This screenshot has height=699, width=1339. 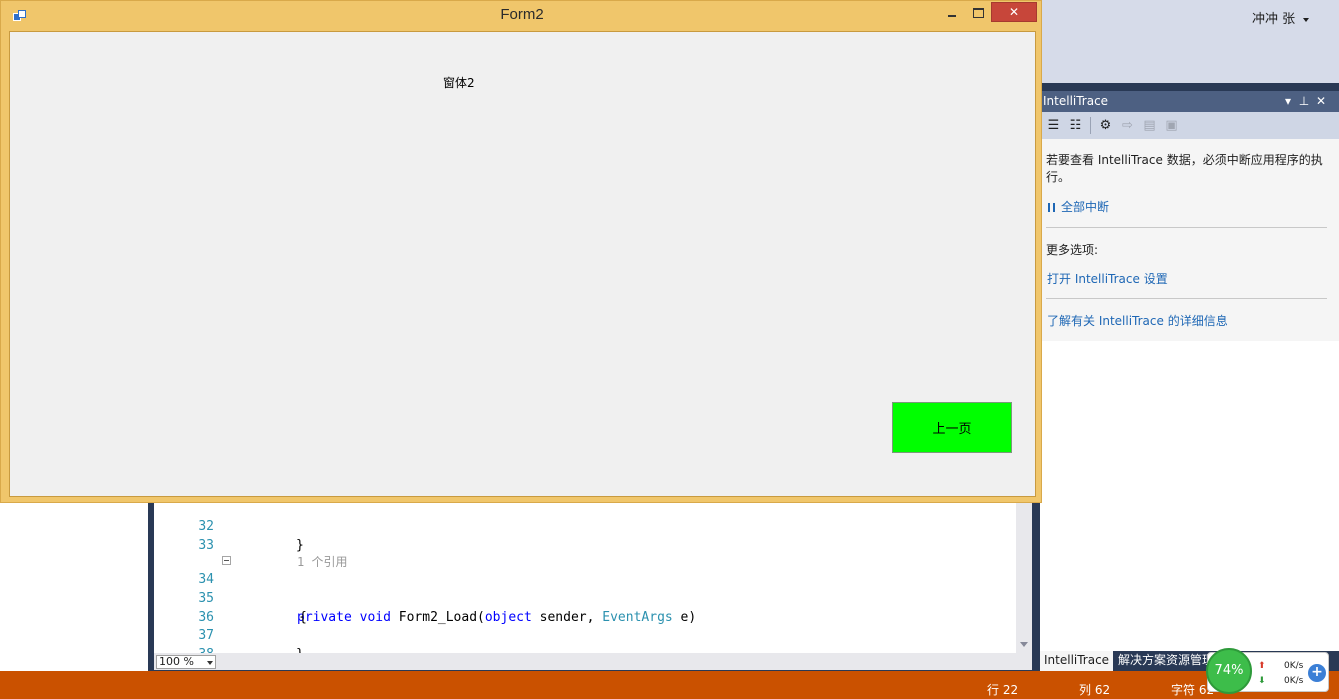 I want to click on code-text: }, so click(x=300, y=649).